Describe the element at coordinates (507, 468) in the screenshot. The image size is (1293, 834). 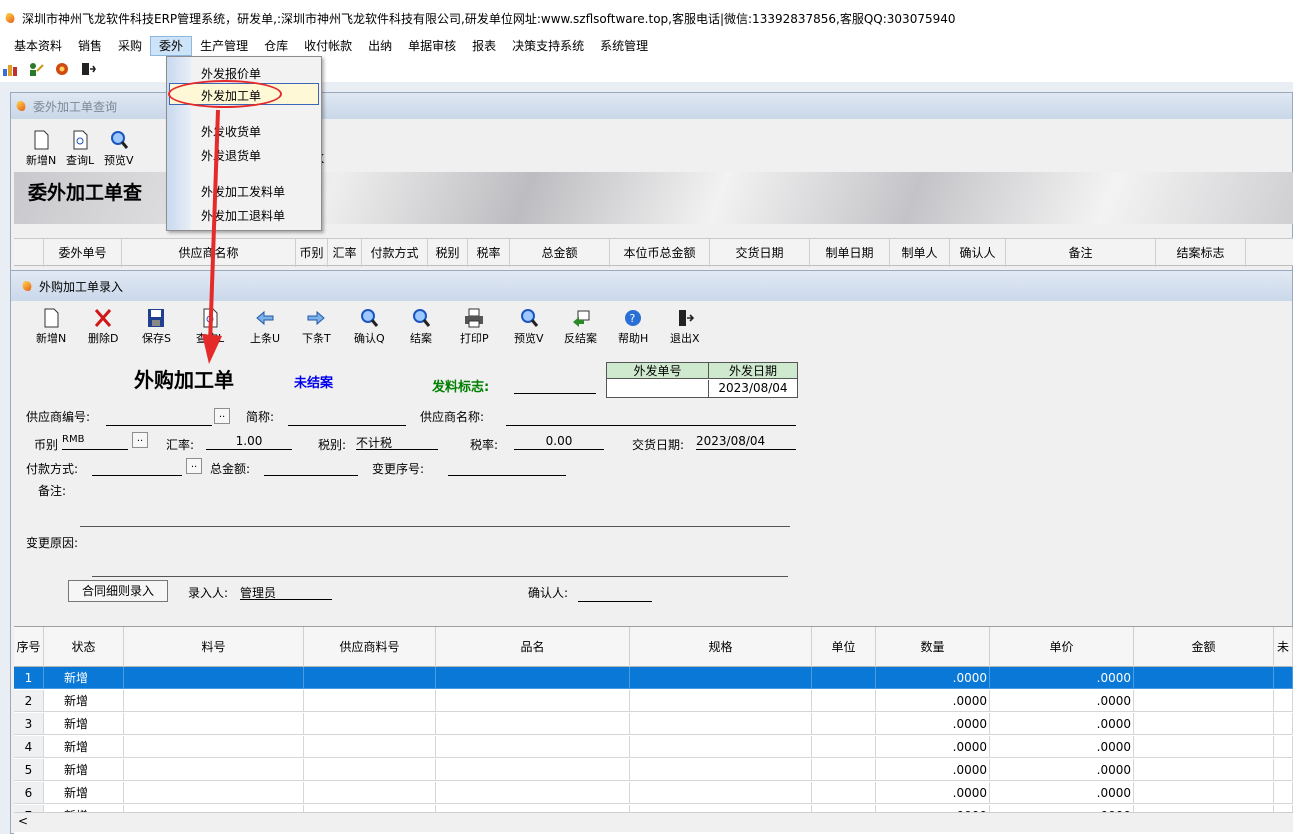
I see `change-no-field` at that location.